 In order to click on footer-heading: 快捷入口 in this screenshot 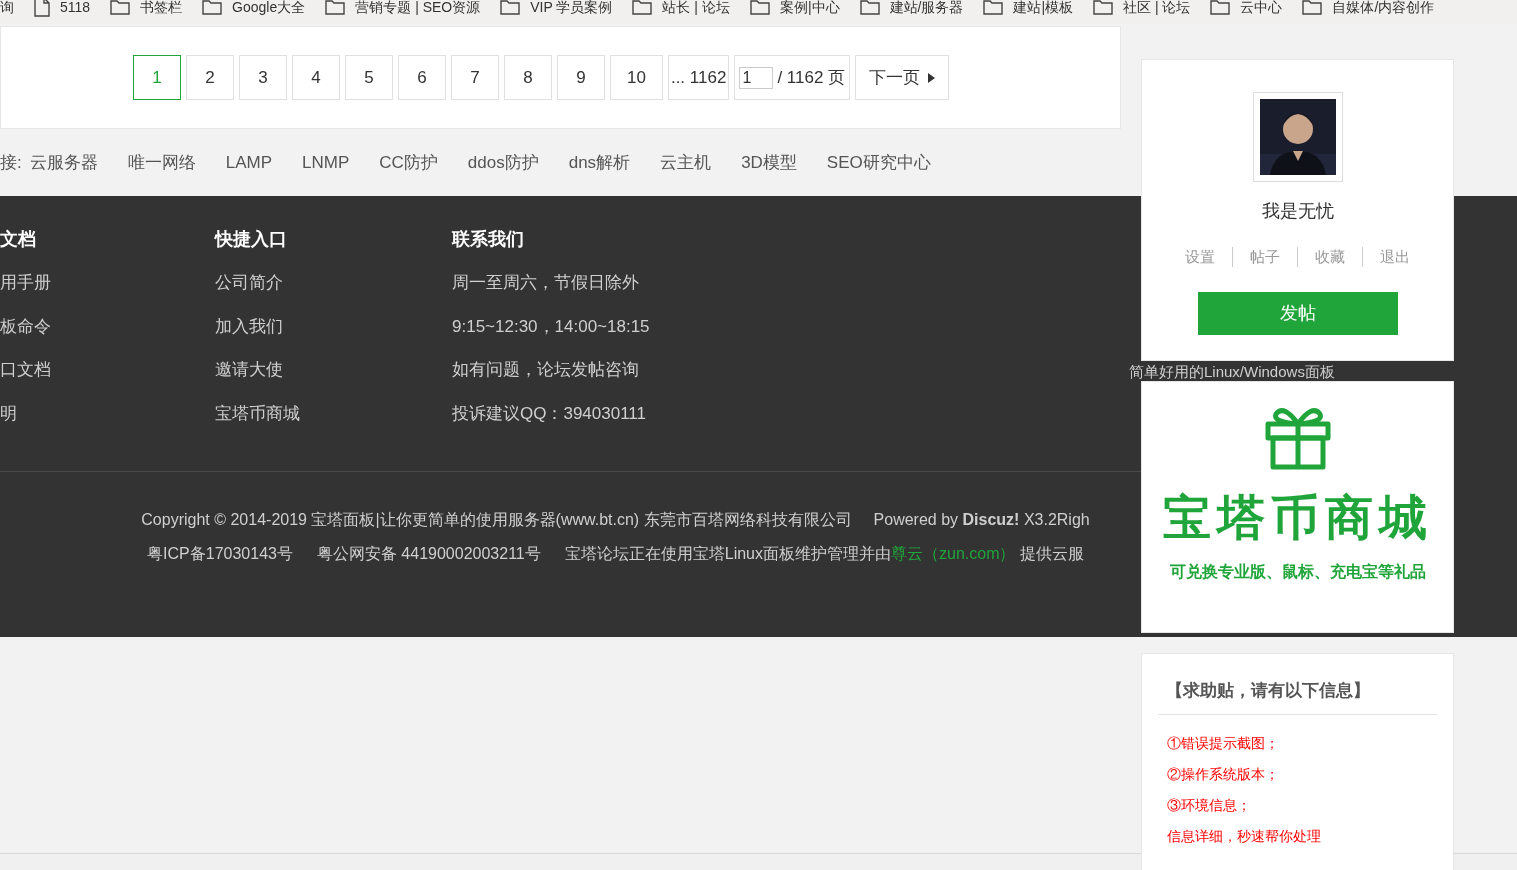, I will do `click(251, 239)`.